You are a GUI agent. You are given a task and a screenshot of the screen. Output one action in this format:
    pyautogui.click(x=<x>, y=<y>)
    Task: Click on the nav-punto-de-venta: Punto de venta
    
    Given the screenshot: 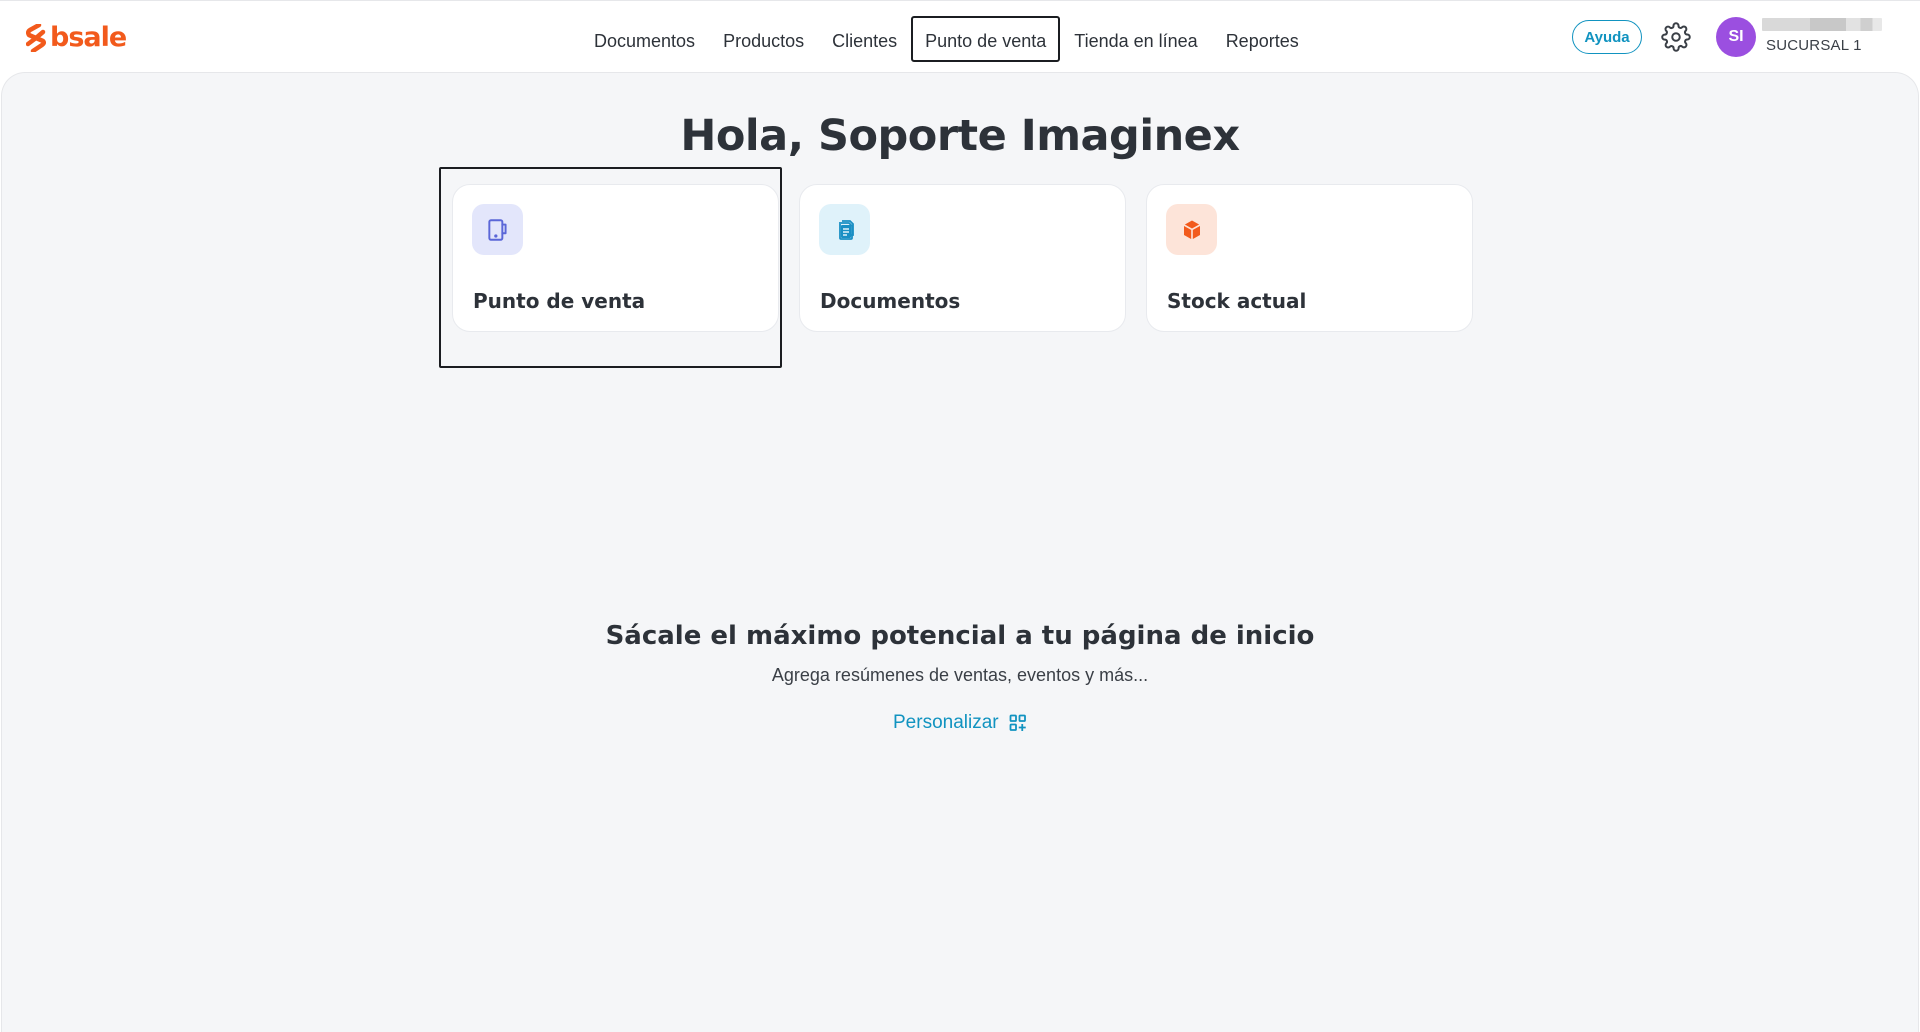 What is the action you would take?
    pyautogui.click(x=986, y=39)
    